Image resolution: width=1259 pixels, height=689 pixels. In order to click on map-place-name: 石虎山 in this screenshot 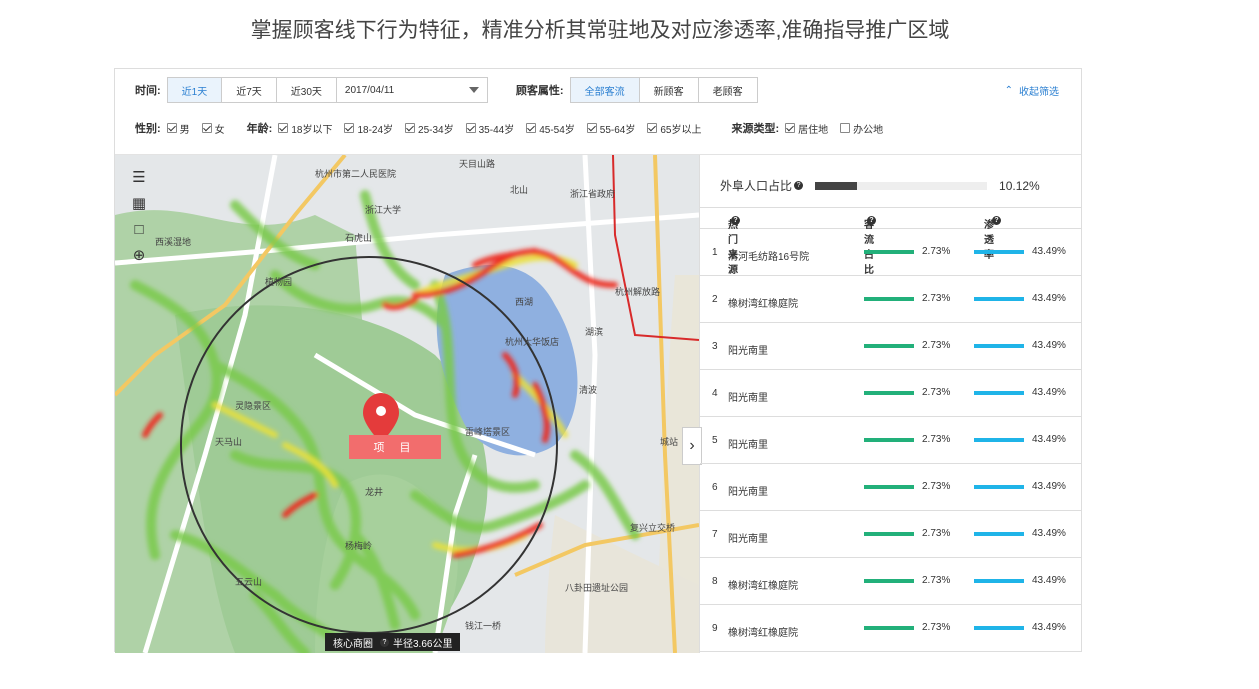, I will do `click(358, 237)`.